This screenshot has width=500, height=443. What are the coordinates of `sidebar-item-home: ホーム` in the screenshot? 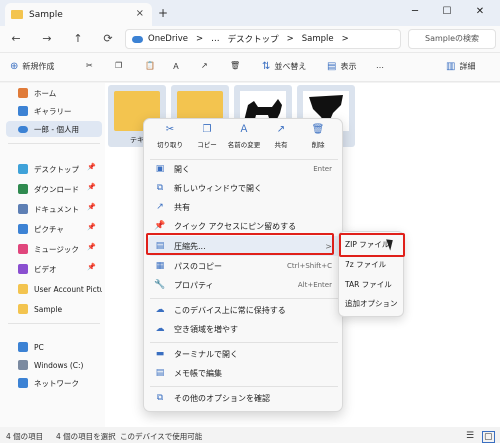 It's located at (54, 93).